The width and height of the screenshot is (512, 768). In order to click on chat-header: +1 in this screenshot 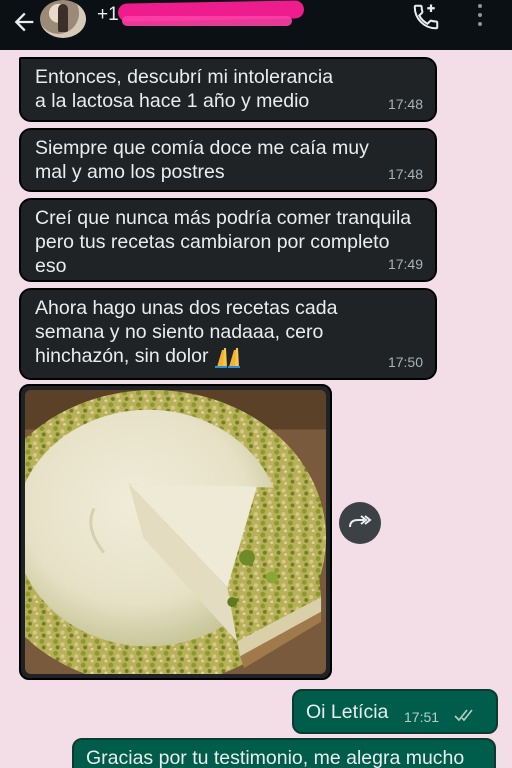, I will do `click(256, 25)`.